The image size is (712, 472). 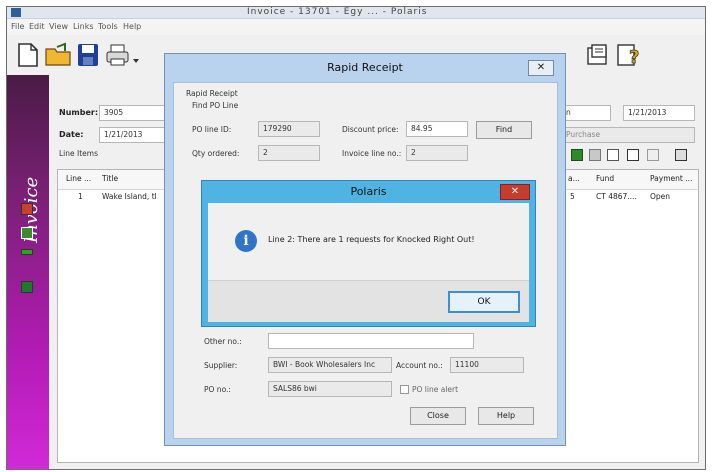 I want to click on supplier-field: BWI - Book Wholesalers Inc, so click(x=330, y=365).